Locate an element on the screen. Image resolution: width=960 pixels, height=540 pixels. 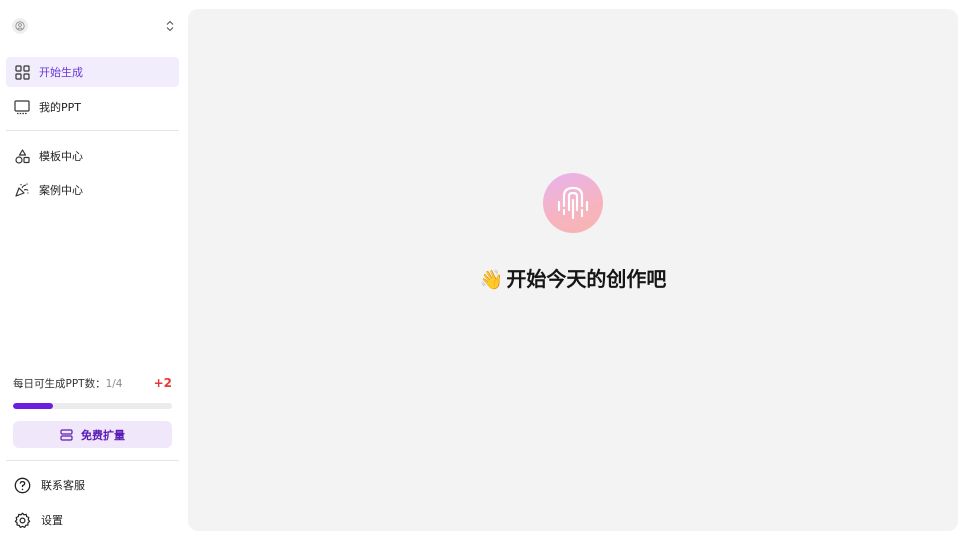
stack-icon is located at coordinates (66, 434).